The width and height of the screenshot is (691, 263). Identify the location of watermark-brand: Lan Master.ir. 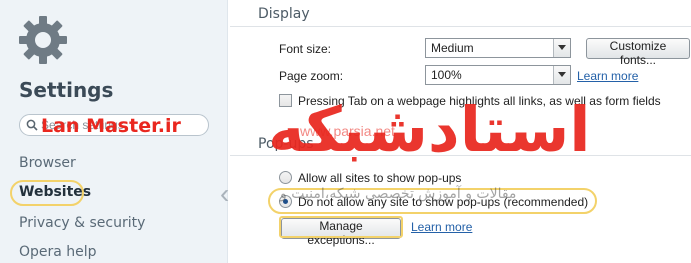
(111, 126).